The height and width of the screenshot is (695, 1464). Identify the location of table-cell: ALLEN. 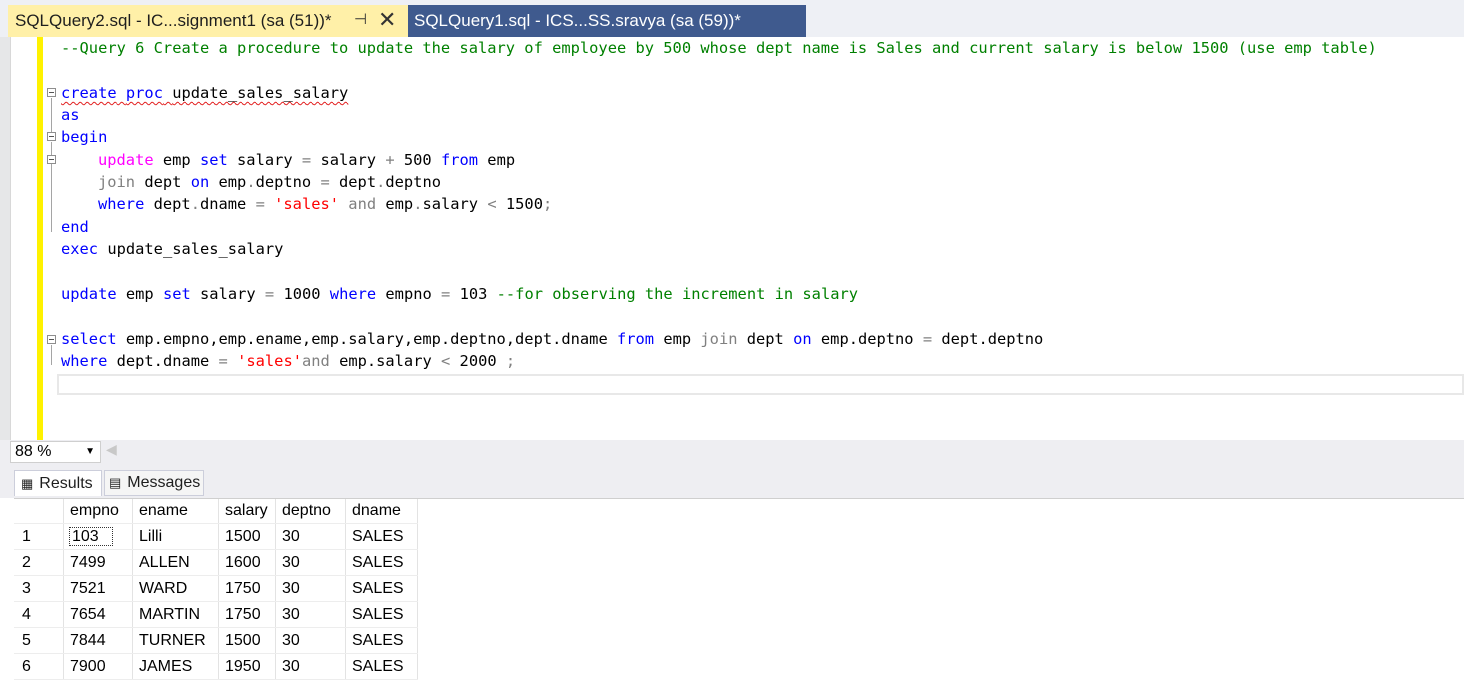
(175, 562).